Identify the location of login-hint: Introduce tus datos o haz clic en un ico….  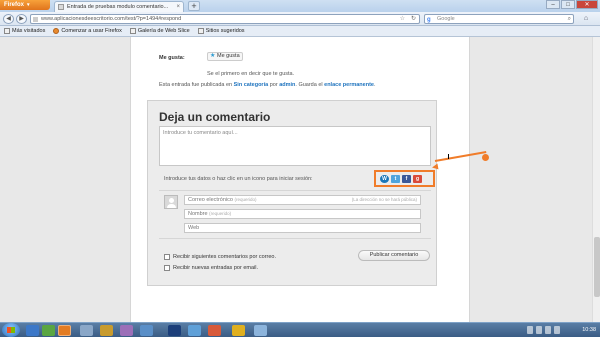
(238, 179).